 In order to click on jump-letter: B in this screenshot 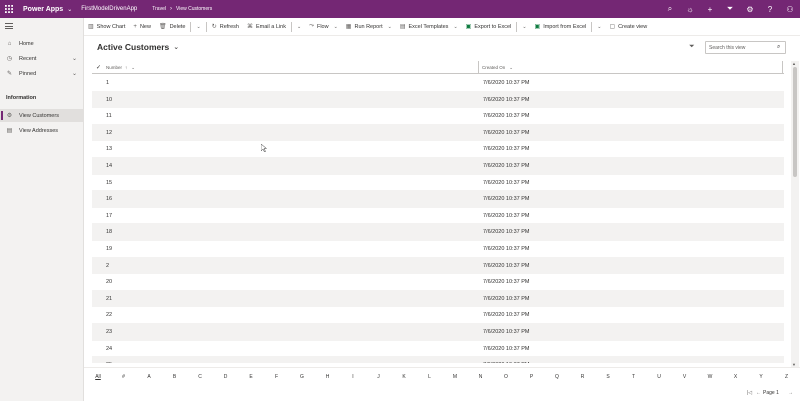, I will do `click(175, 377)`.